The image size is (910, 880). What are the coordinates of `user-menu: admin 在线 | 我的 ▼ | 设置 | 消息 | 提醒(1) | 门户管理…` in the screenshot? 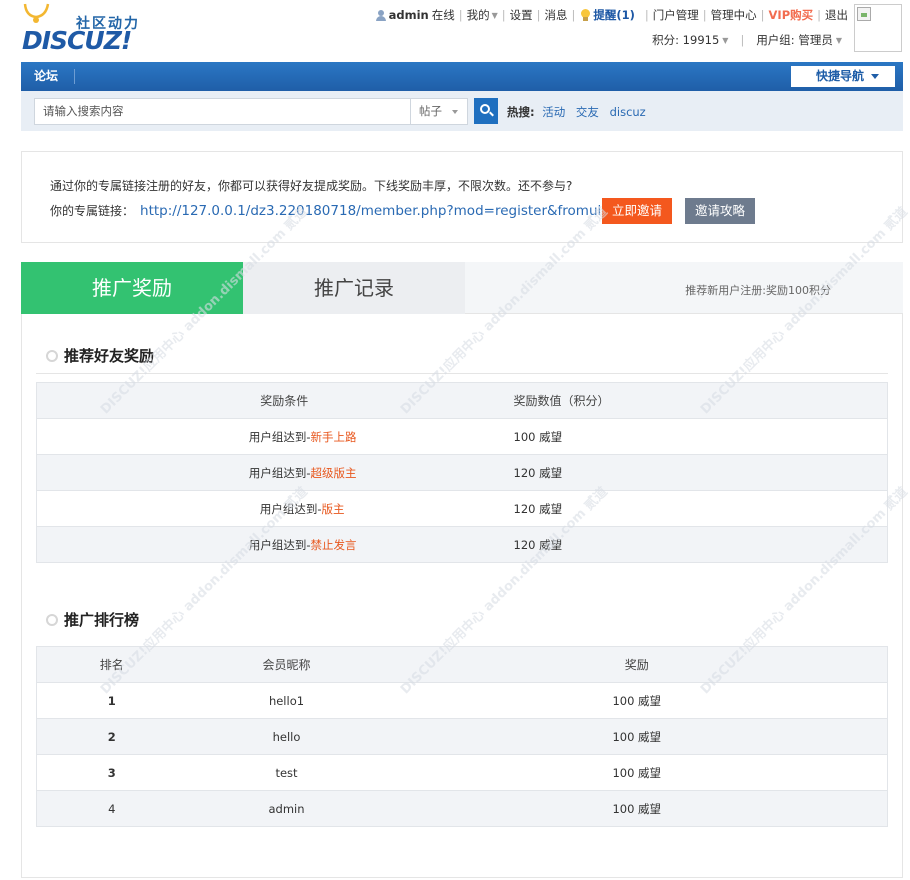 It's located at (611, 15).